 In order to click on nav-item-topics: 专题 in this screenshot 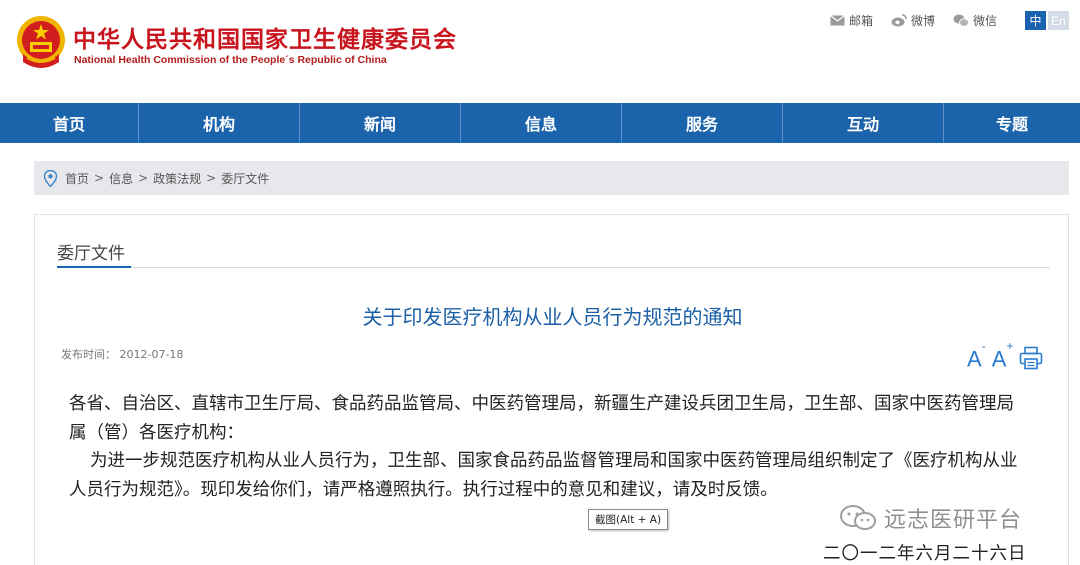, I will do `click(1012, 123)`.